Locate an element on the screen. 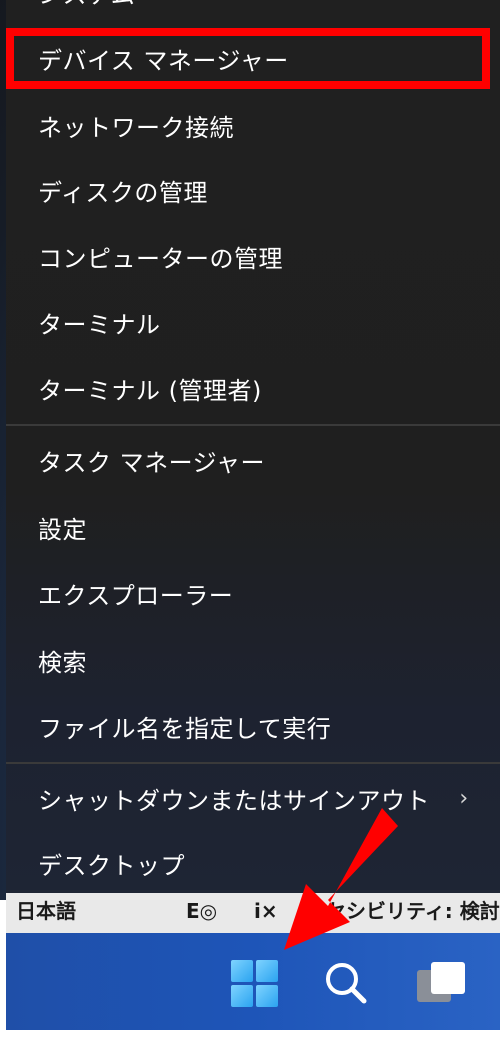  menu-item-run: ファイル名を指定して実行 is located at coordinates (253, 726).